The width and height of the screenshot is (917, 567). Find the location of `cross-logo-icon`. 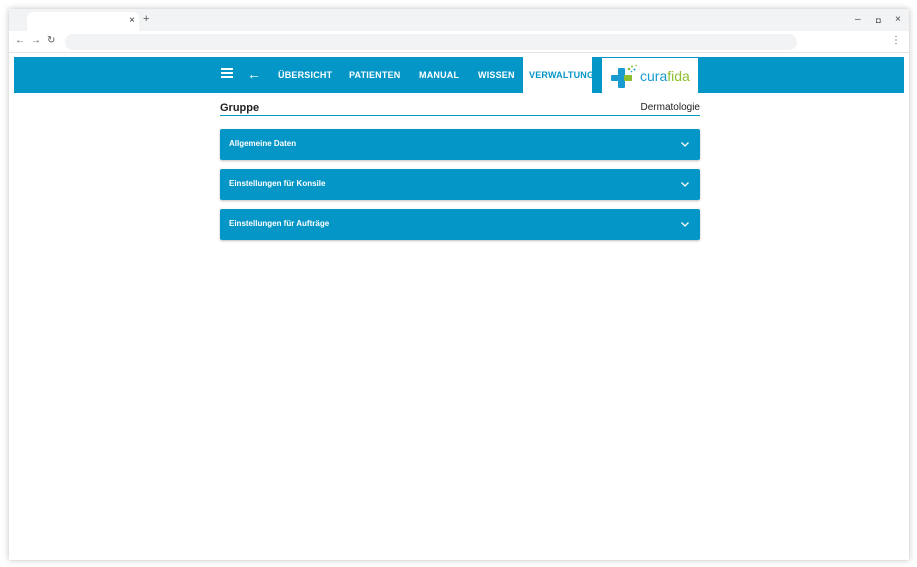

cross-logo-icon is located at coordinates (624, 76).